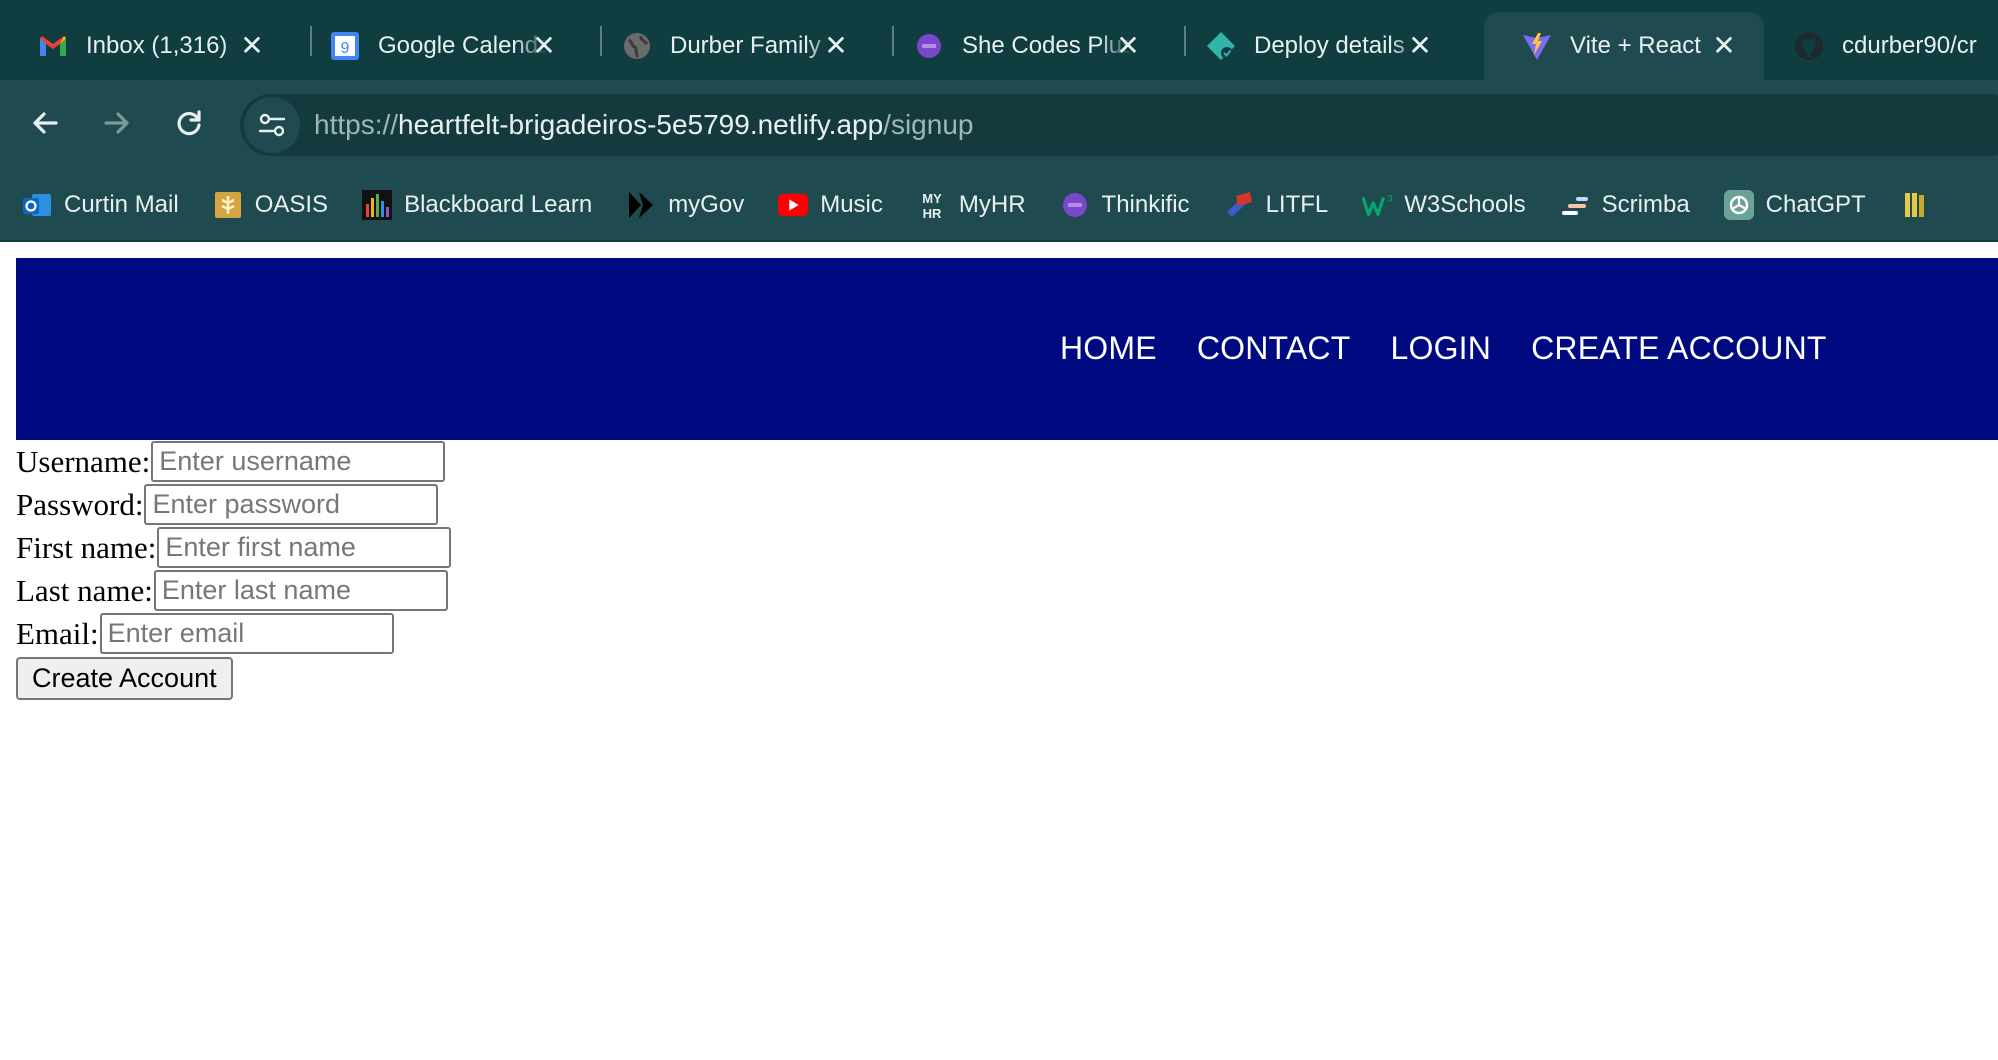 Image resolution: width=1998 pixels, height=1060 pixels. Describe the element at coordinates (641, 124) in the screenshot. I see `url-host: heartfelt-brigadeiros-5e5799.netlify.app` at that location.